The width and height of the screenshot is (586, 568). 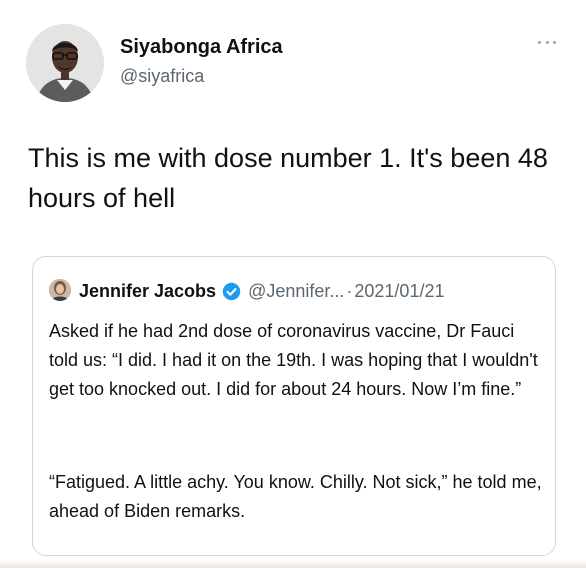 I want to click on quoted-author-display-name: Jennifer Jacobs, so click(x=147, y=291).